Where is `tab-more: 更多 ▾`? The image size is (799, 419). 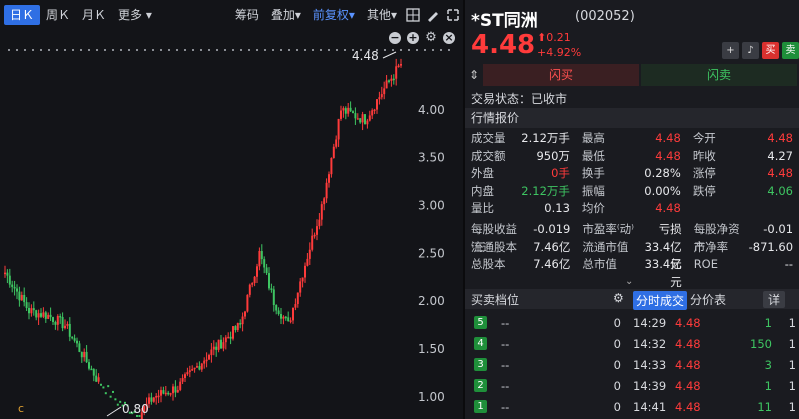
tab-more: 更多 ▾ is located at coordinates (135, 15).